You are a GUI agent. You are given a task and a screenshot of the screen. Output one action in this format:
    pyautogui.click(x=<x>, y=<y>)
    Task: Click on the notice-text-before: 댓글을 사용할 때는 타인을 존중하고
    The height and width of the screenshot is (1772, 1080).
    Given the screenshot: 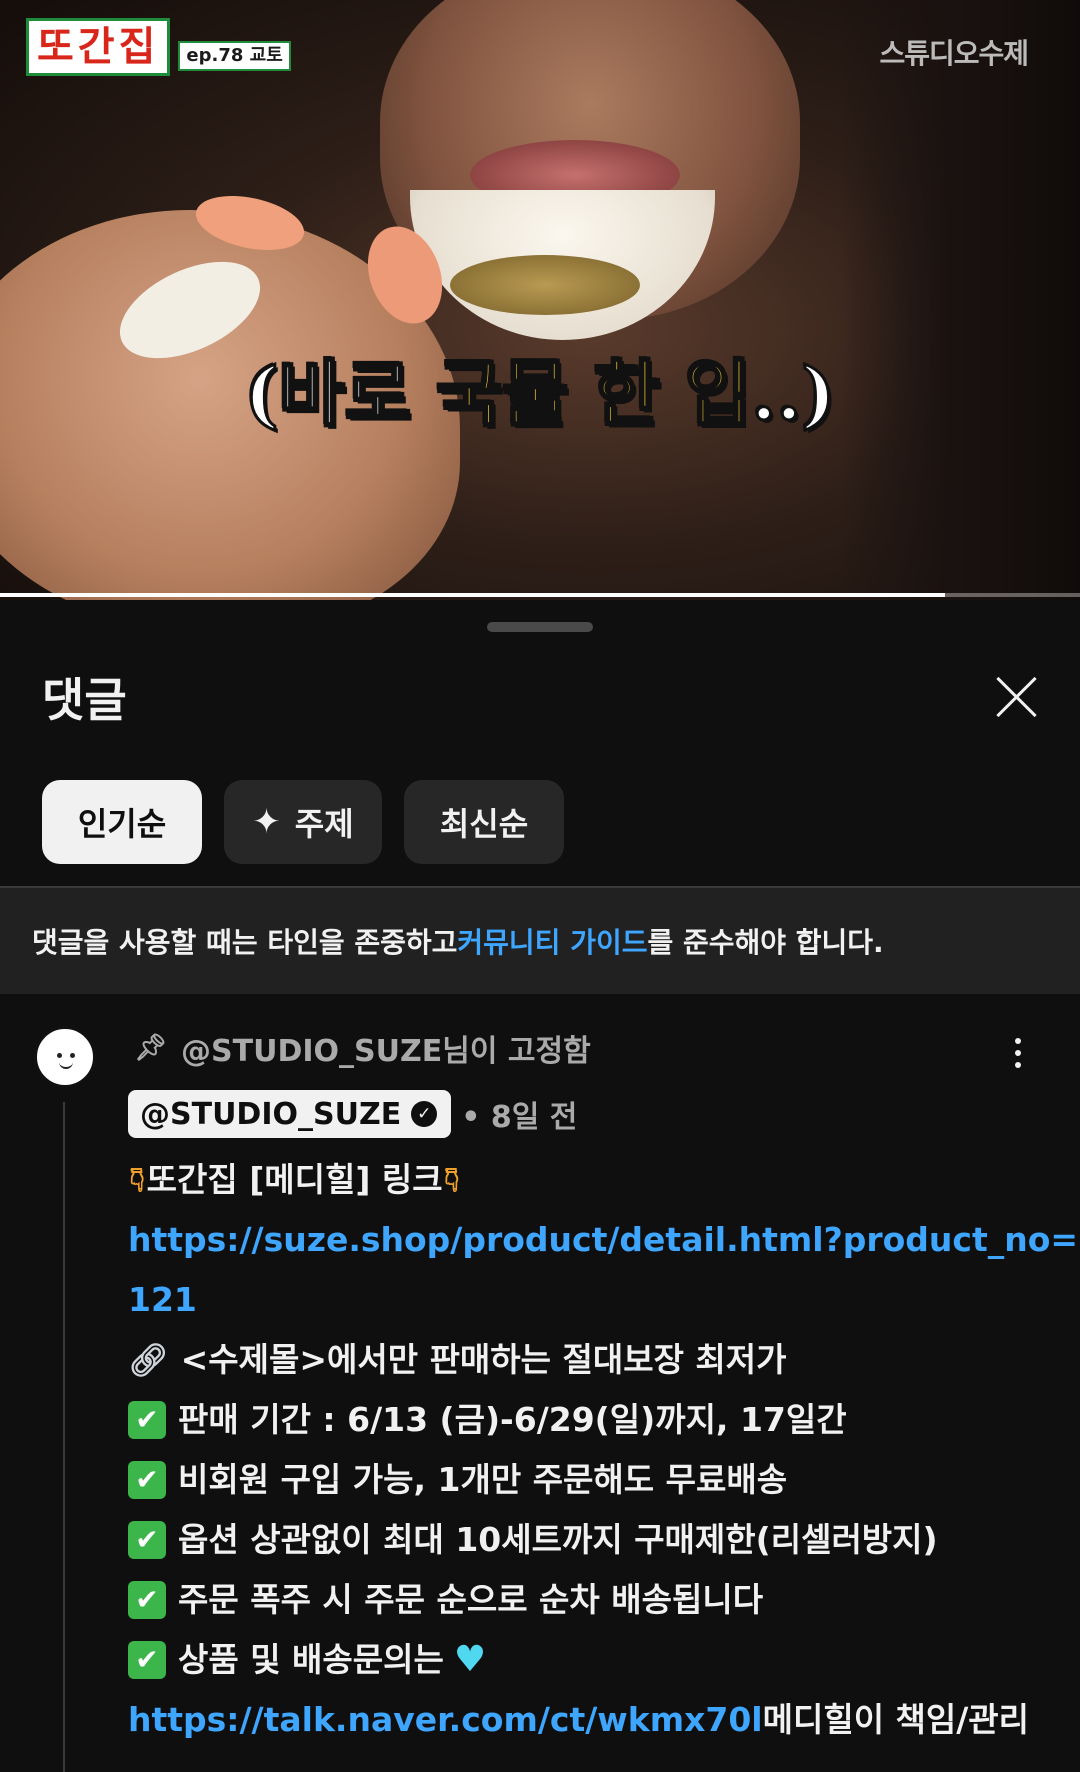 What is the action you would take?
    pyautogui.click(x=245, y=942)
    